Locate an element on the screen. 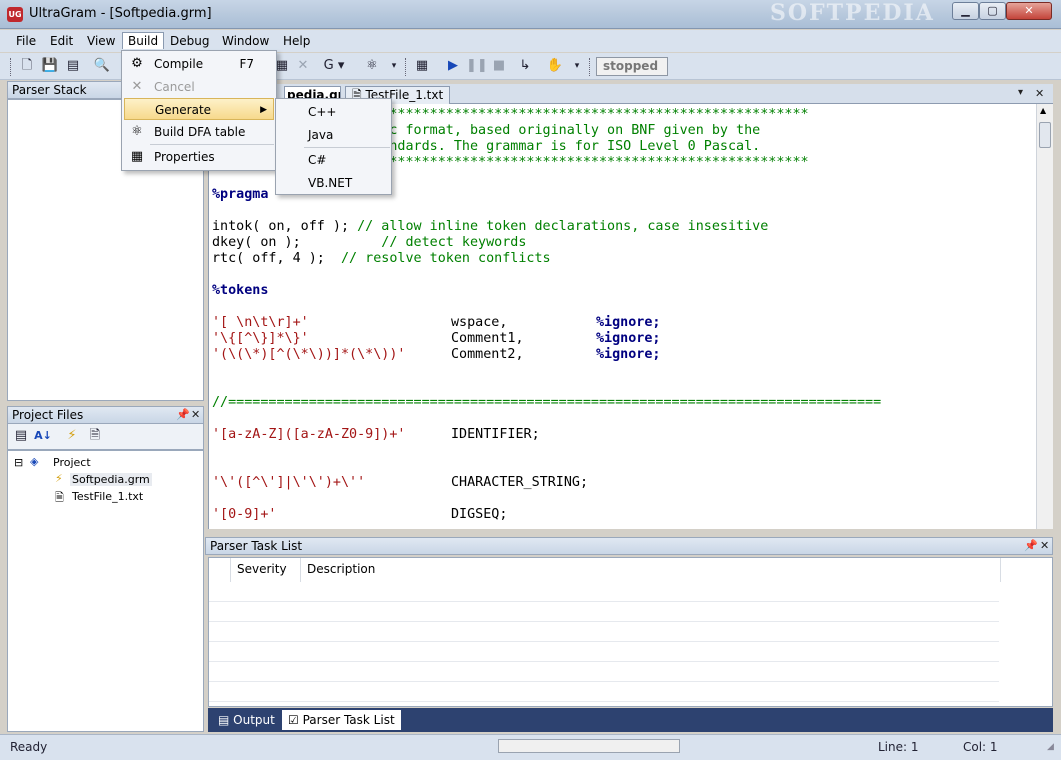 This screenshot has height=760, width=1061. menu-help: Help is located at coordinates (296, 41).